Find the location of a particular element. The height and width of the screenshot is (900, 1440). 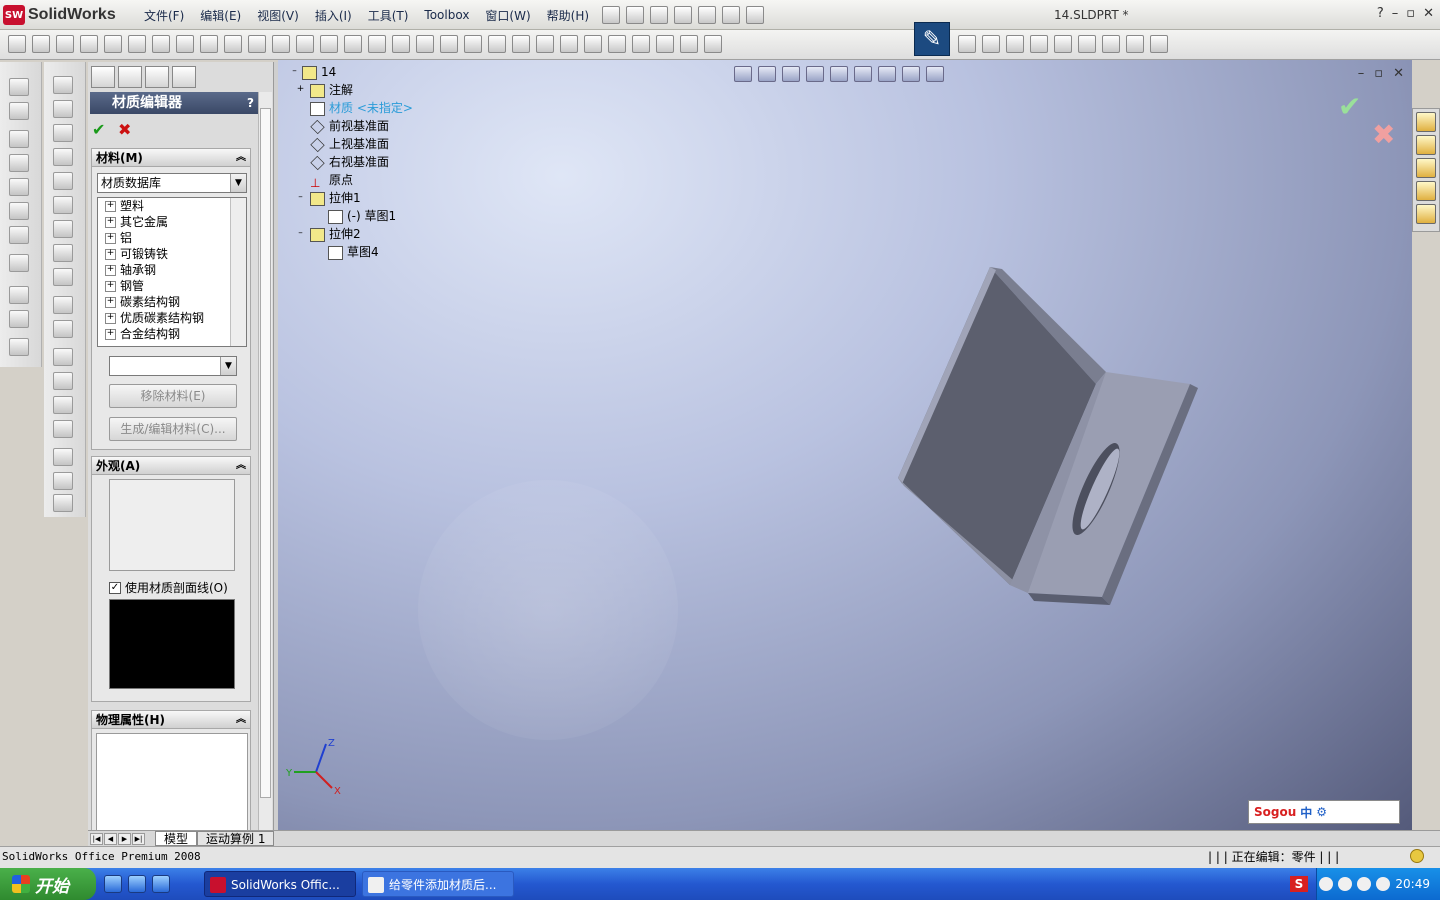

feature-tree-item-sketch1: (-) 草图1 is located at coordinates (378, 216).